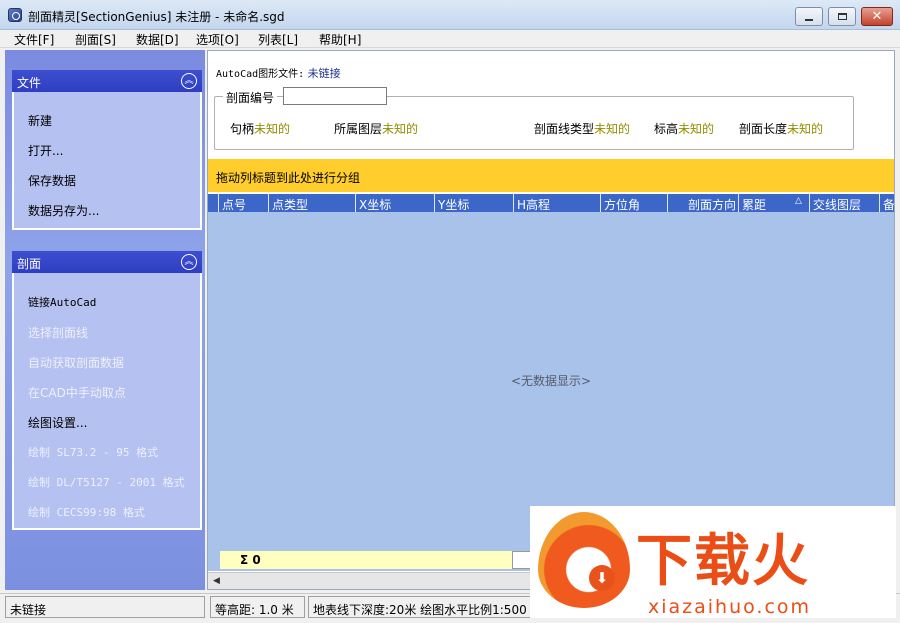 This screenshot has height=623, width=900. Describe the element at coordinates (15, 15) in the screenshot. I see `app-icon` at that location.